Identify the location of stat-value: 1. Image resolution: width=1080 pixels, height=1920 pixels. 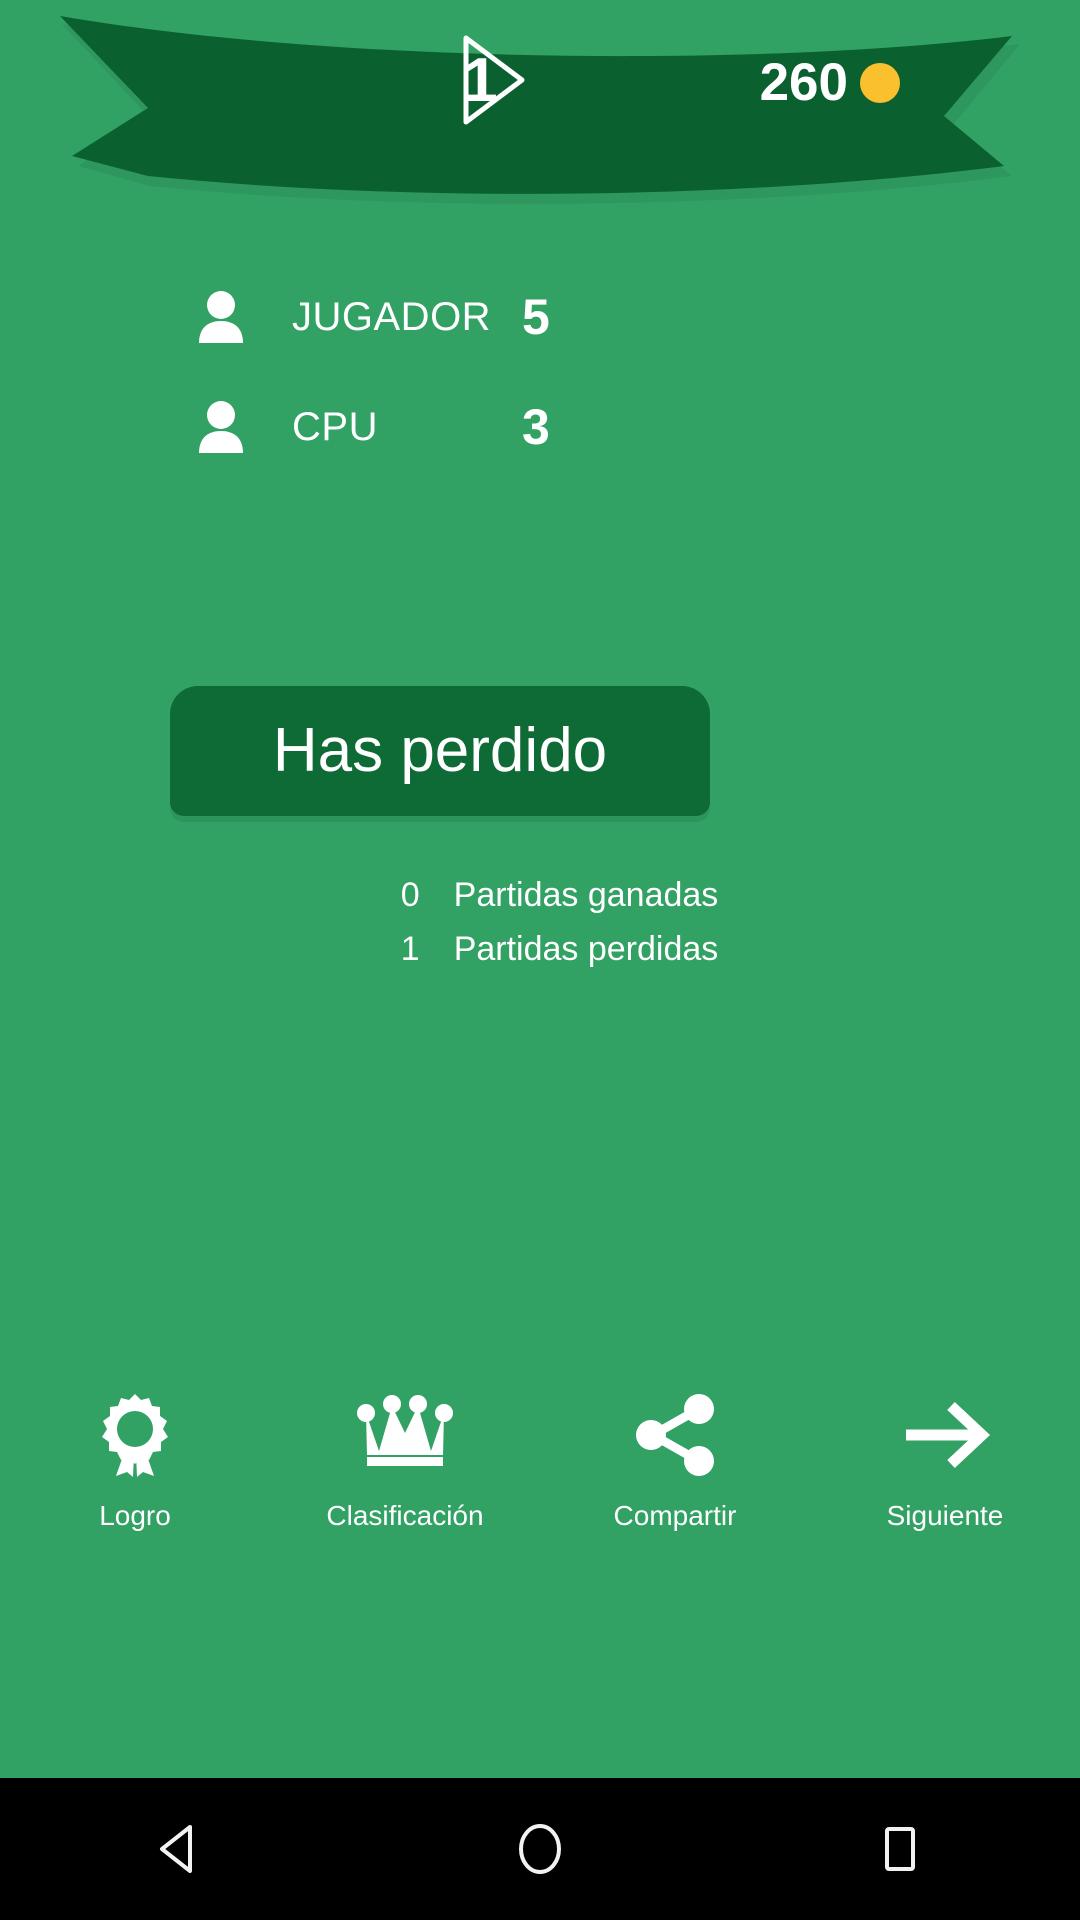
(410, 949).